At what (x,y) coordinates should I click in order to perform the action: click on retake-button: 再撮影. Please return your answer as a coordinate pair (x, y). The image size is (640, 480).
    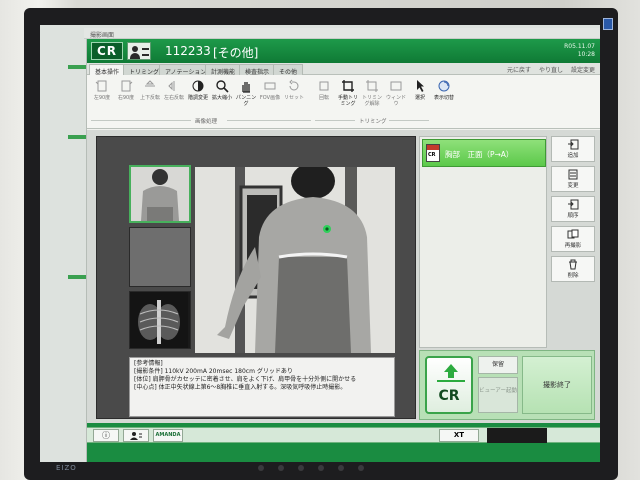
    Looking at the image, I should click on (573, 239).